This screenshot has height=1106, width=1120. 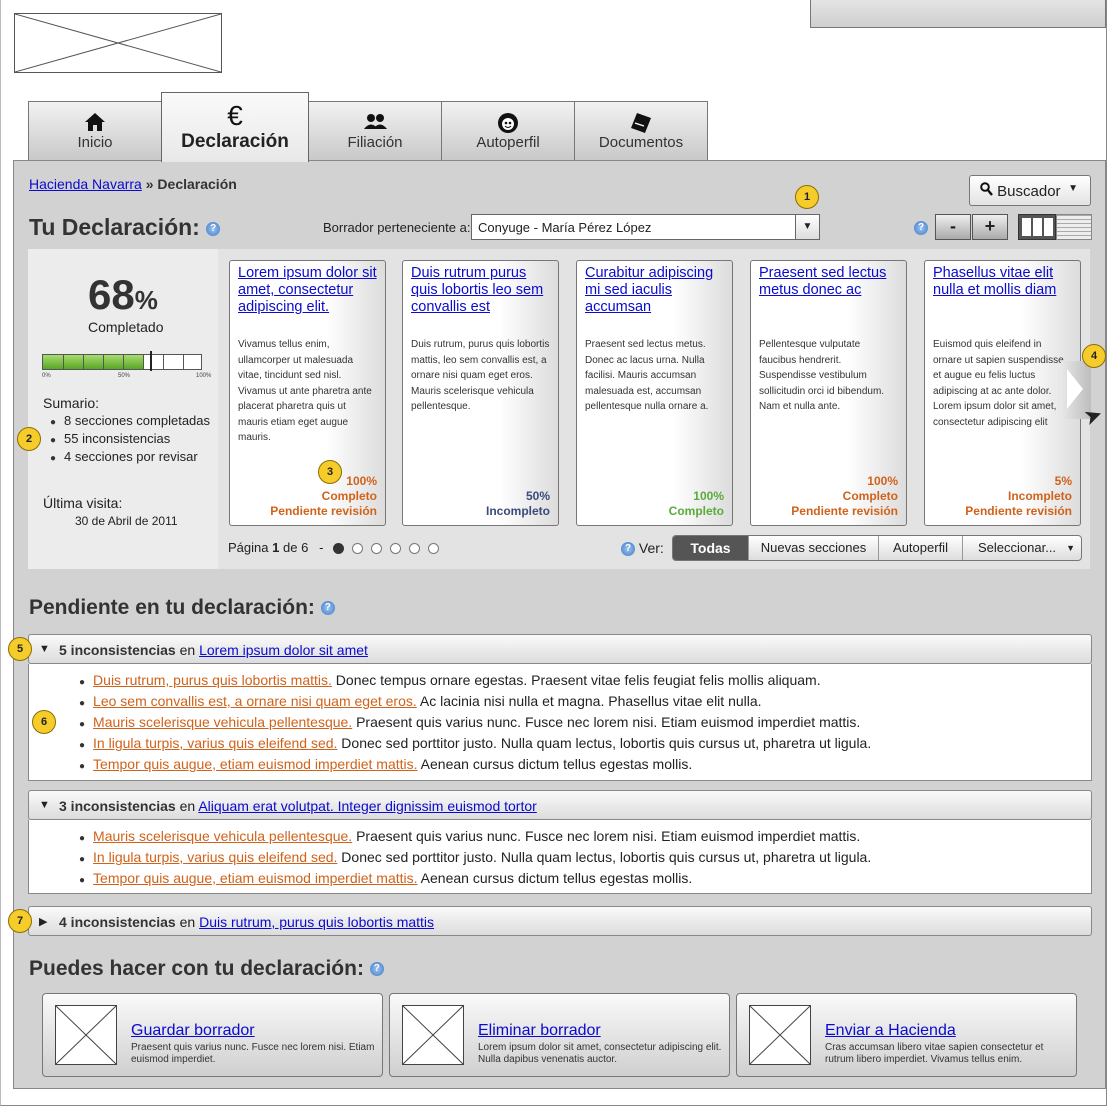 I want to click on group-section-link: Duis rutrum, purus quis lobortis mattis, so click(x=316, y=922).